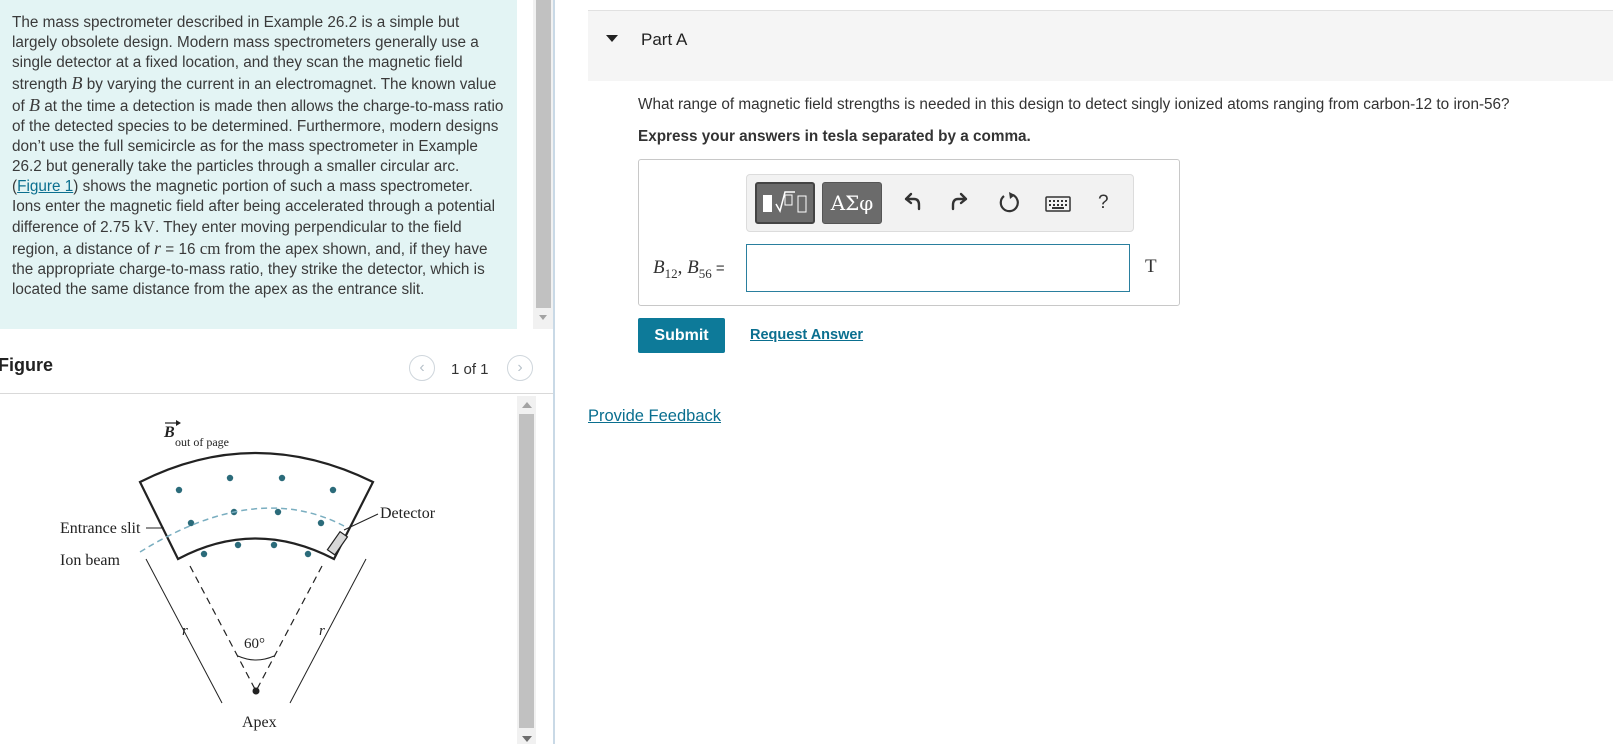 This screenshot has height=744, width=1613. What do you see at coordinates (543, 154) in the screenshot?
I see `problem-scrollbar-thumb` at bounding box center [543, 154].